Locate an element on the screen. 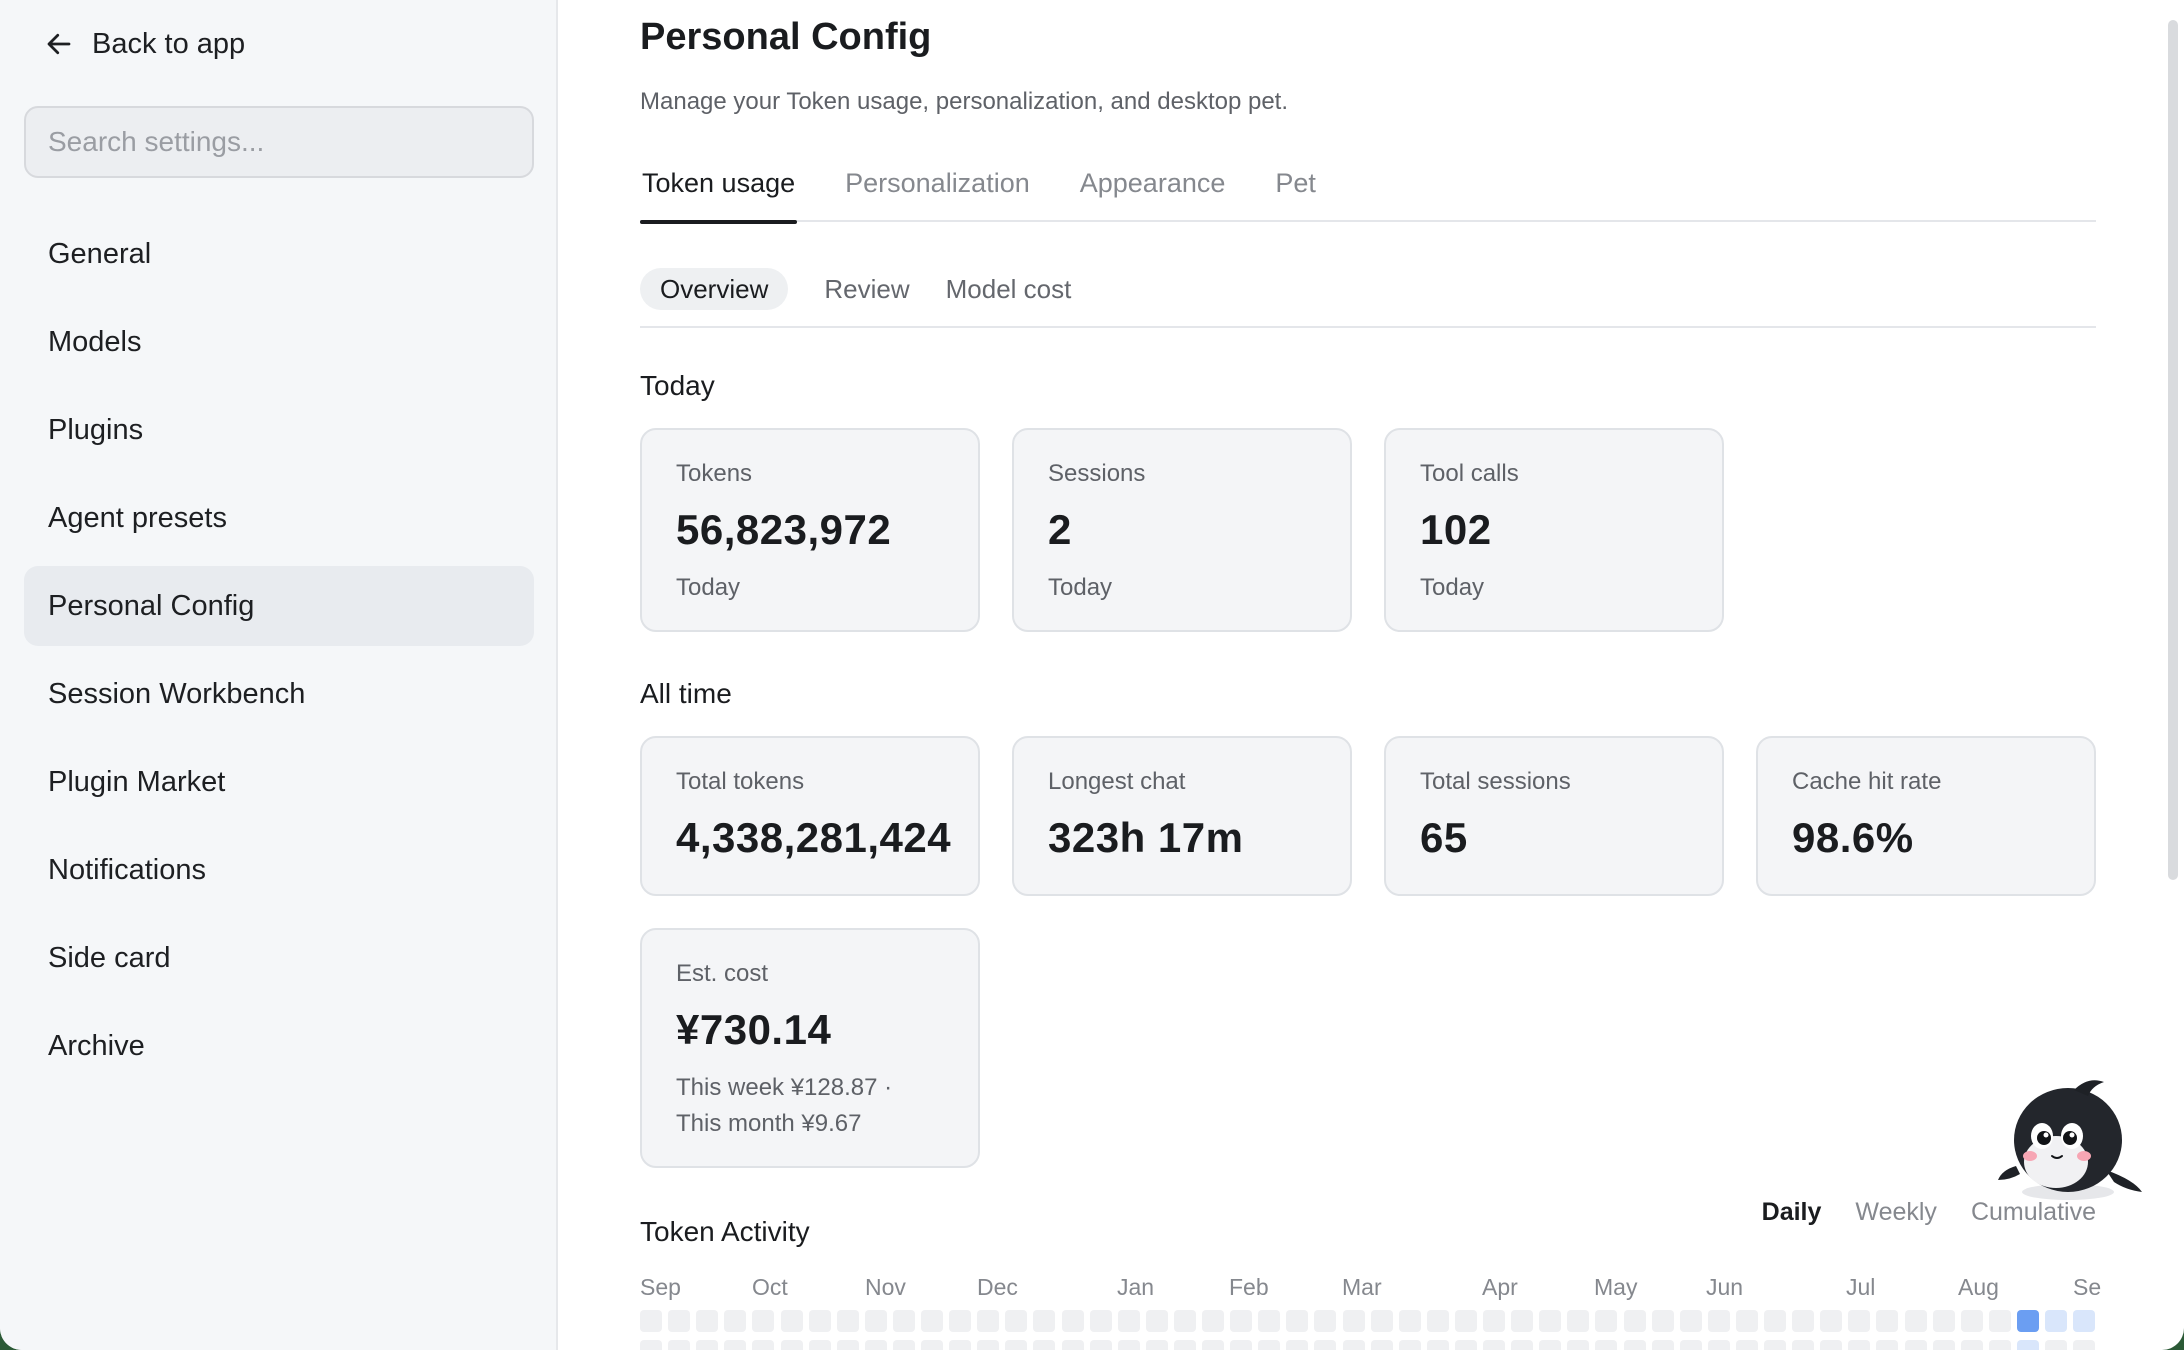  back-to-app-button: Back to app is located at coordinates (144, 44).